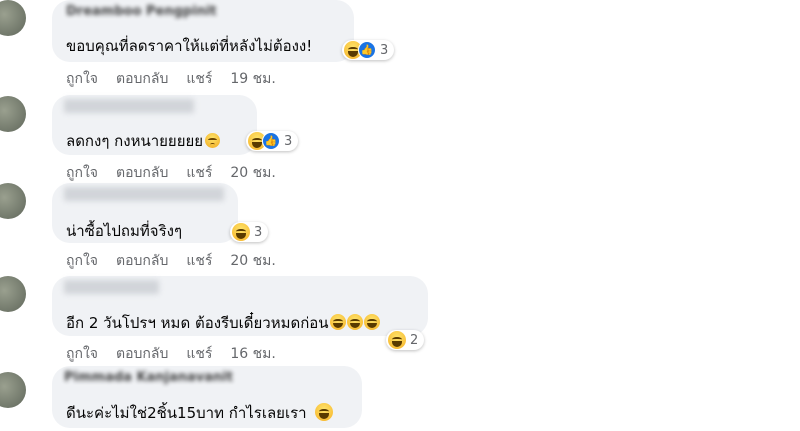  I want to click on sad-emoji-icon, so click(213, 140).